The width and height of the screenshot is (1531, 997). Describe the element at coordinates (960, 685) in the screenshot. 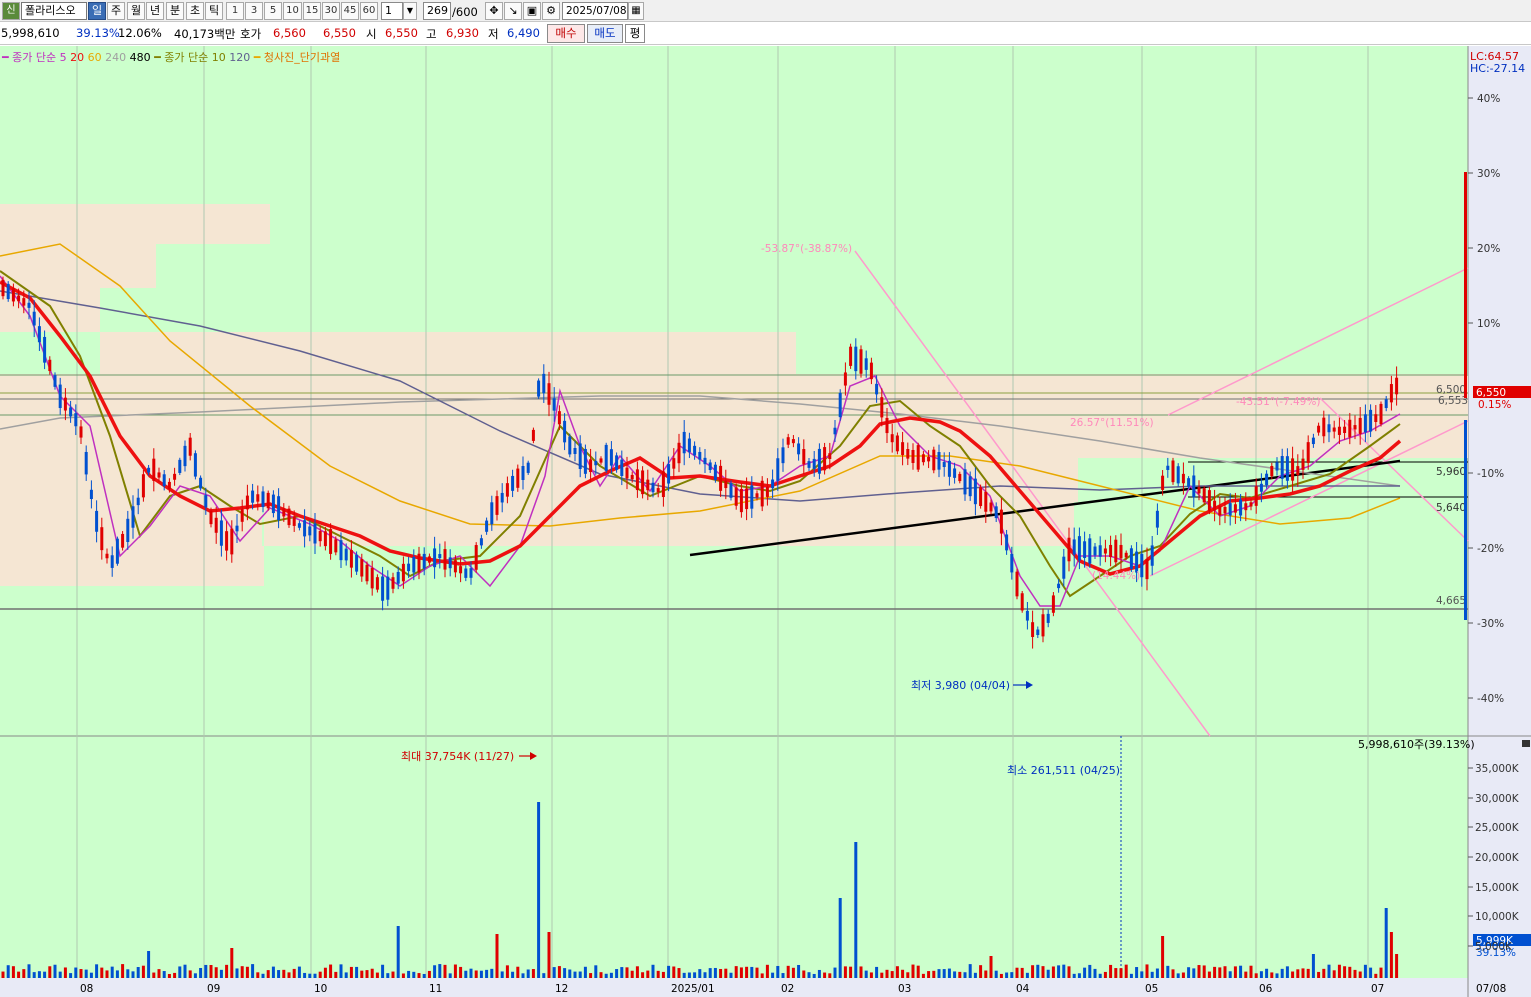

I see `min-price-label: 최저 3,980 (04/04)` at that location.